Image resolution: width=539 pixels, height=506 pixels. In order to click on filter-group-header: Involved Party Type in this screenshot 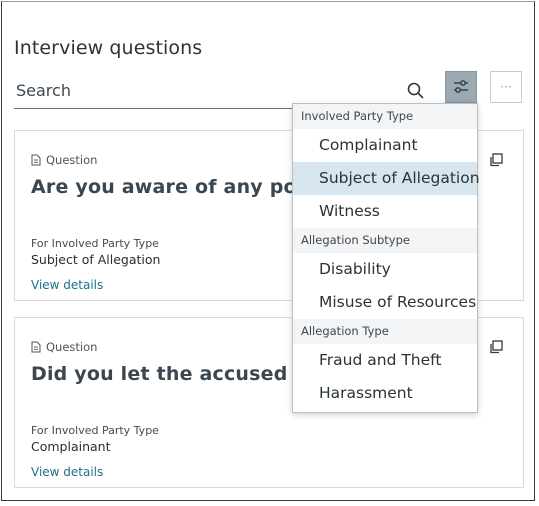, I will do `click(385, 116)`.